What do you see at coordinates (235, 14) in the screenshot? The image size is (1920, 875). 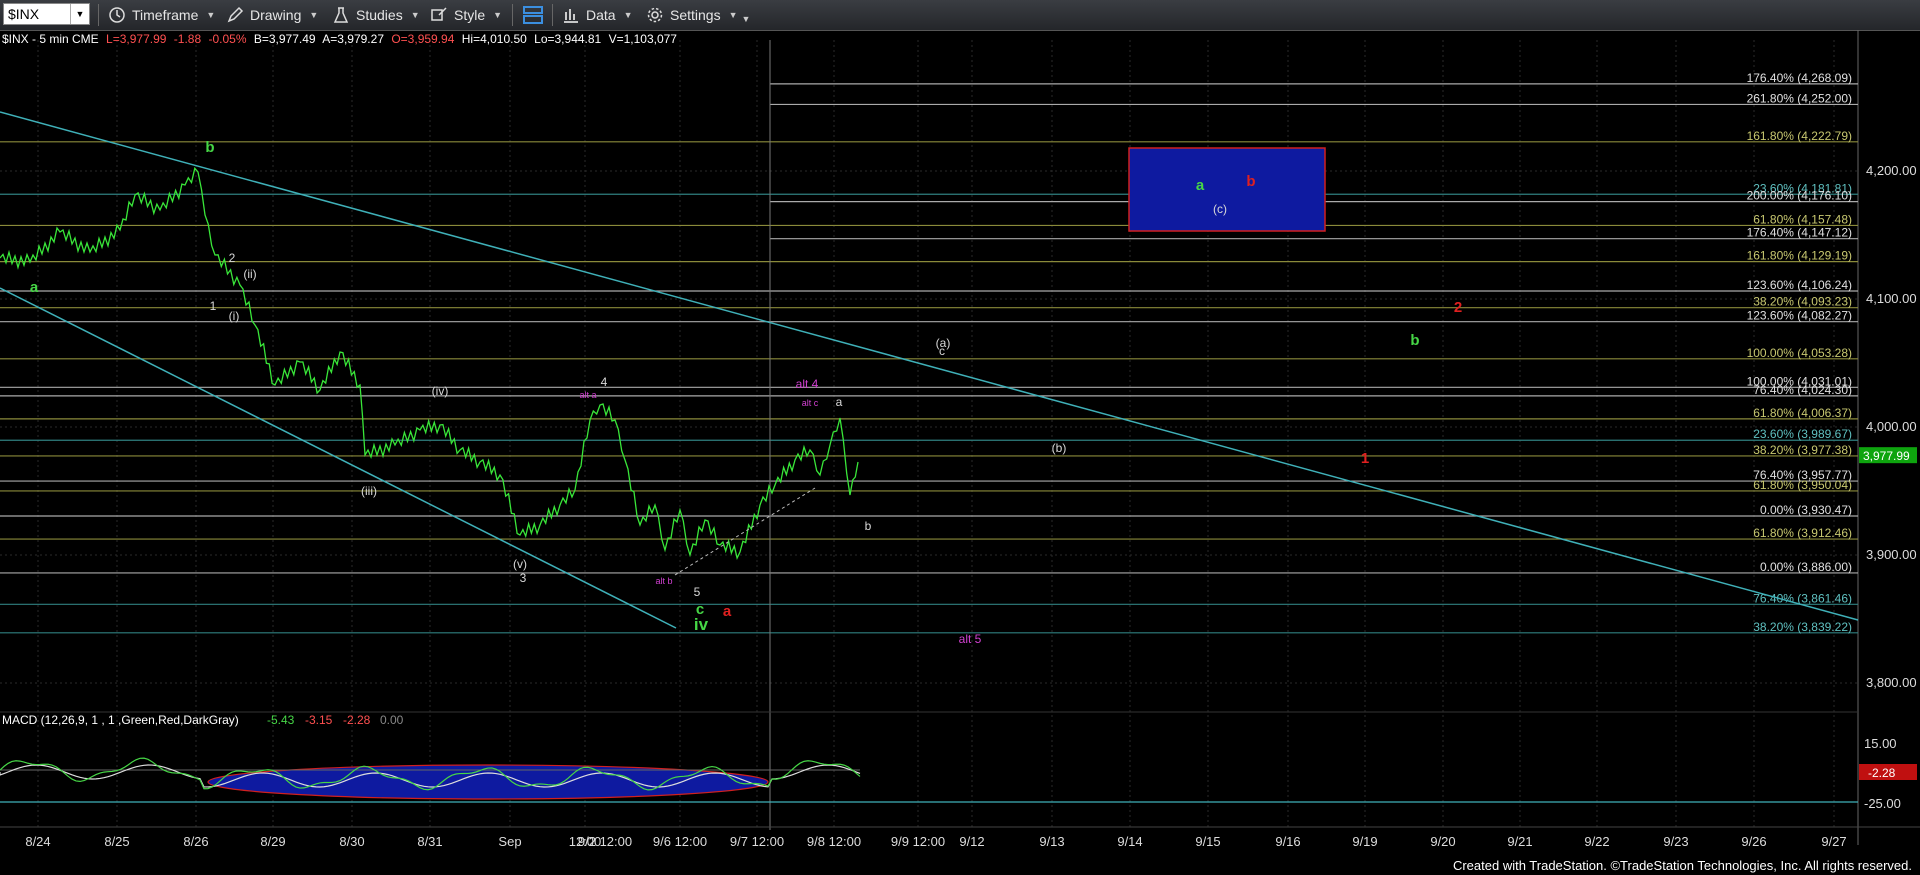 I see `pencil-icon` at bounding box center [235, 14].